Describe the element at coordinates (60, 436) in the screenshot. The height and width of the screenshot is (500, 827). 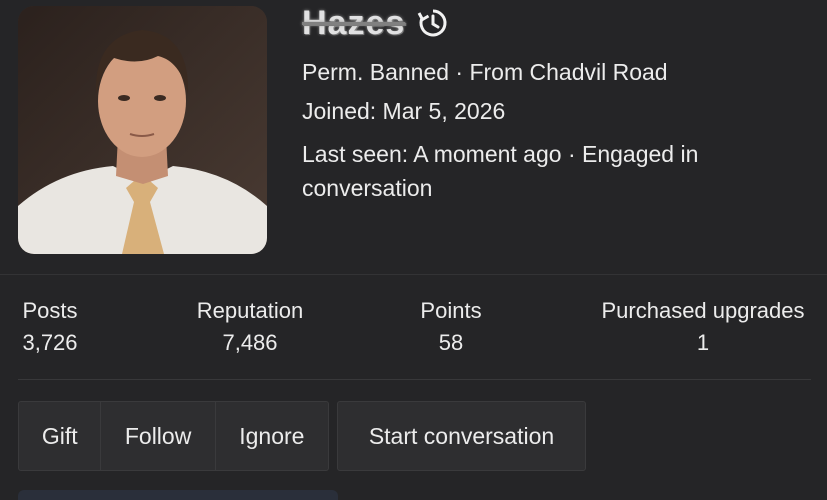
I see `gift-button: Gift` at that location.